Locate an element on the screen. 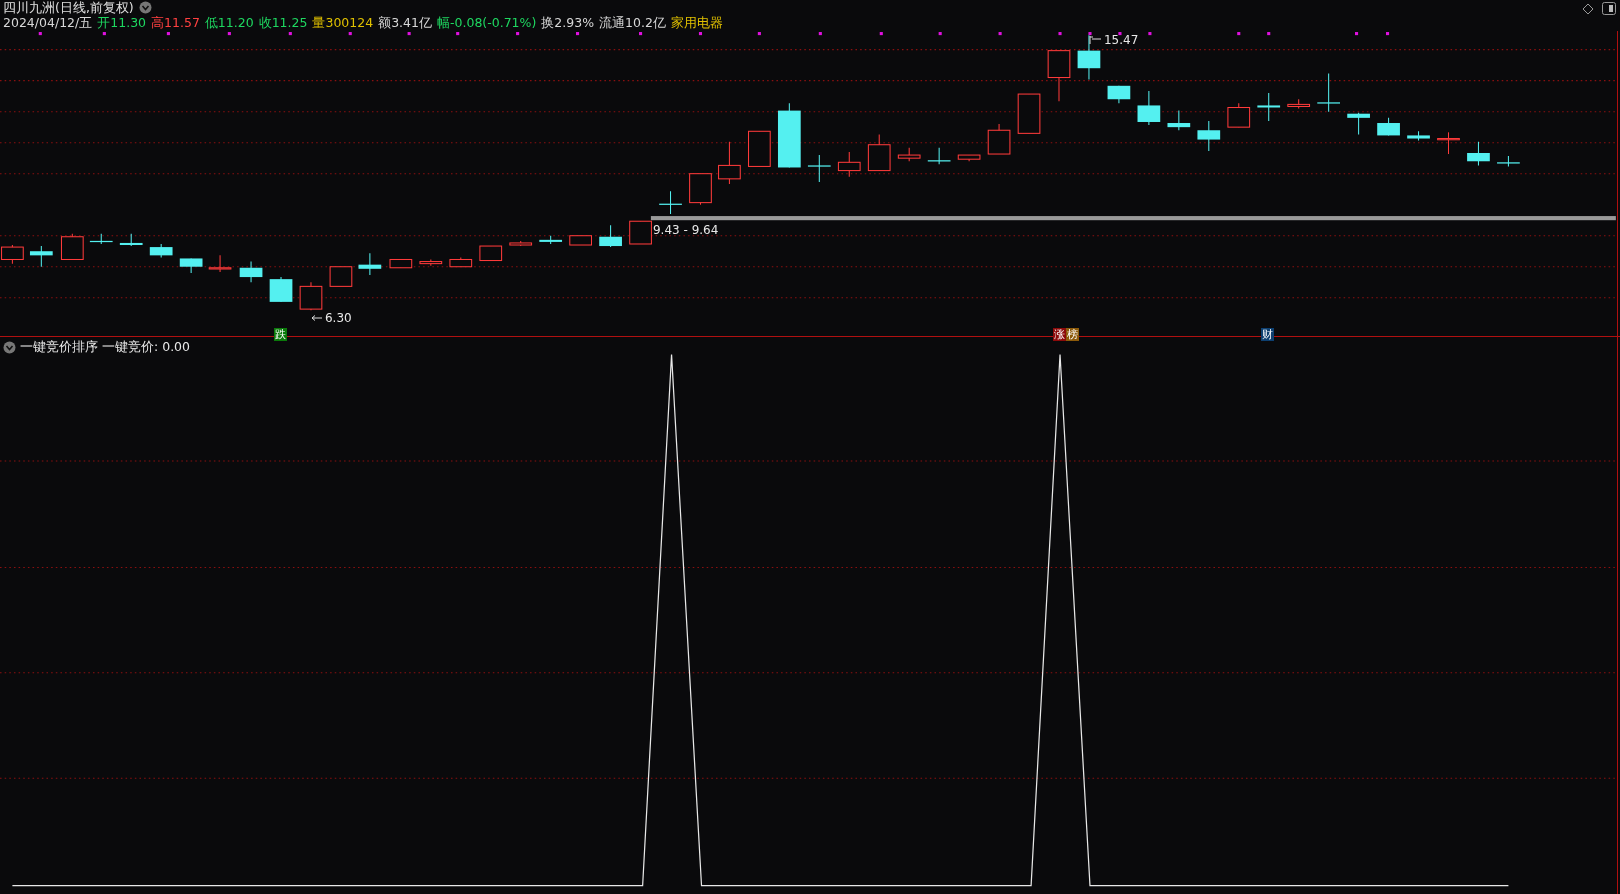 The width and height of the screenshot is (1620, 894). quote-value: 幅-0.08(-0.71%) is located at coordinates (487, 22).